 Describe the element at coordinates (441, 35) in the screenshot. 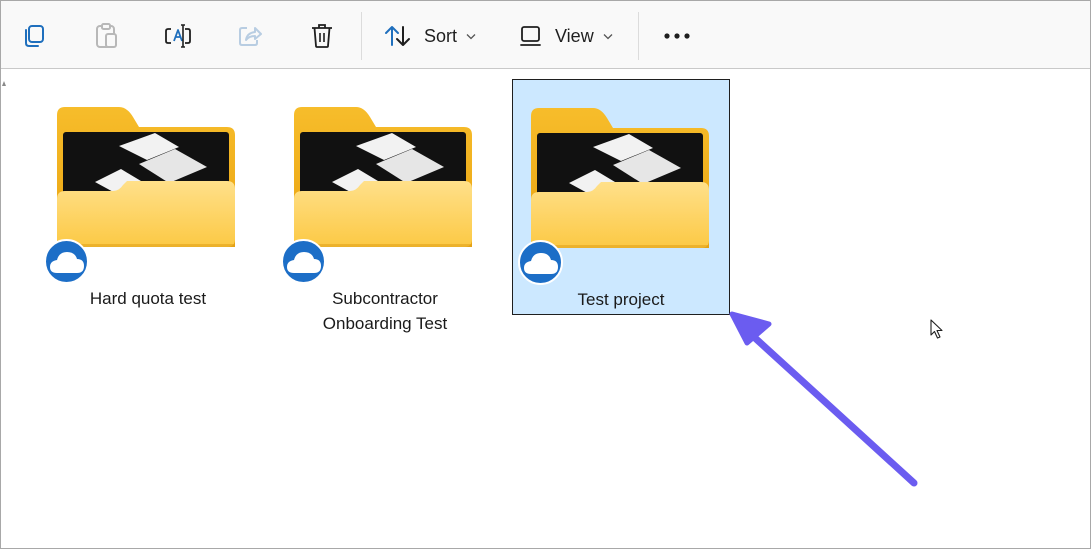

I see `sort-label: Sort` at that location.